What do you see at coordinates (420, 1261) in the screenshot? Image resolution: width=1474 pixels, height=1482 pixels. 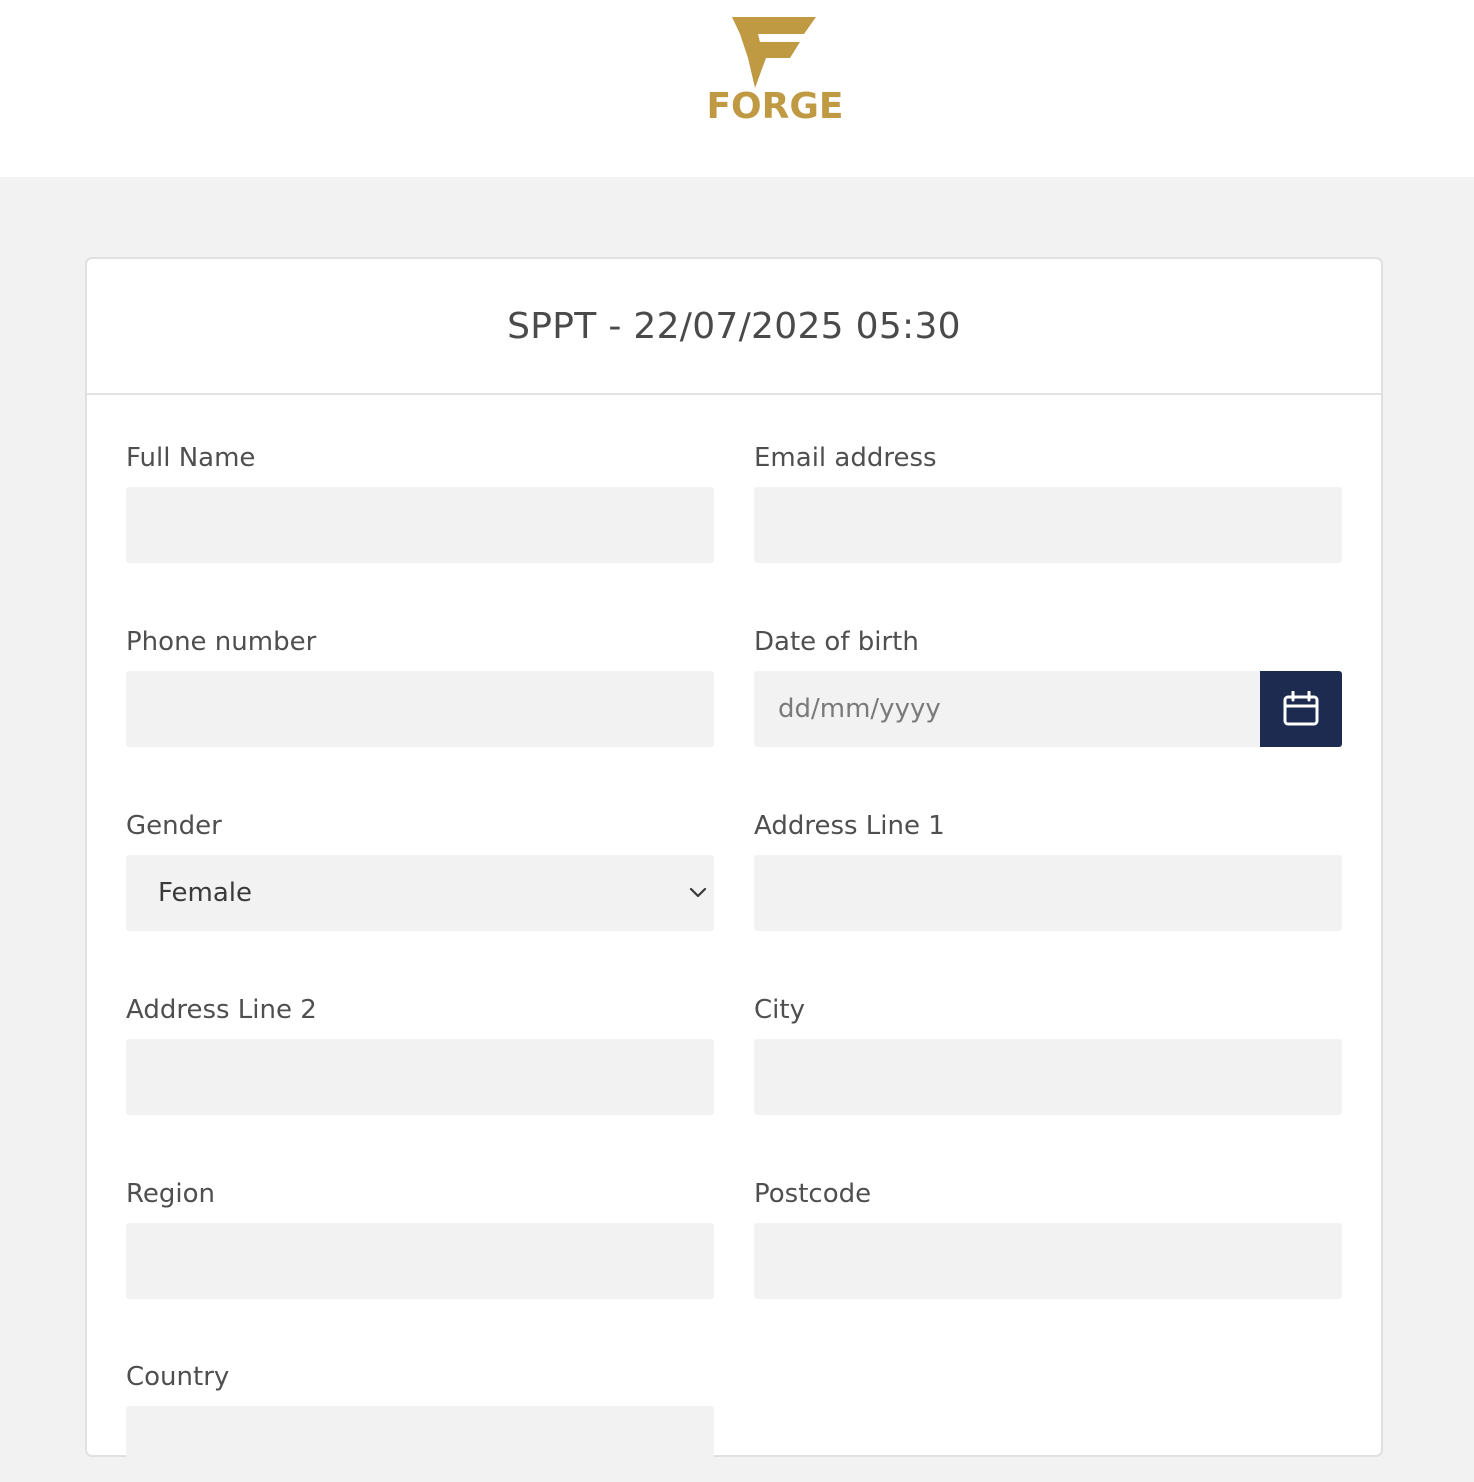 I see `region-input` at bounding box center [420, 1261].